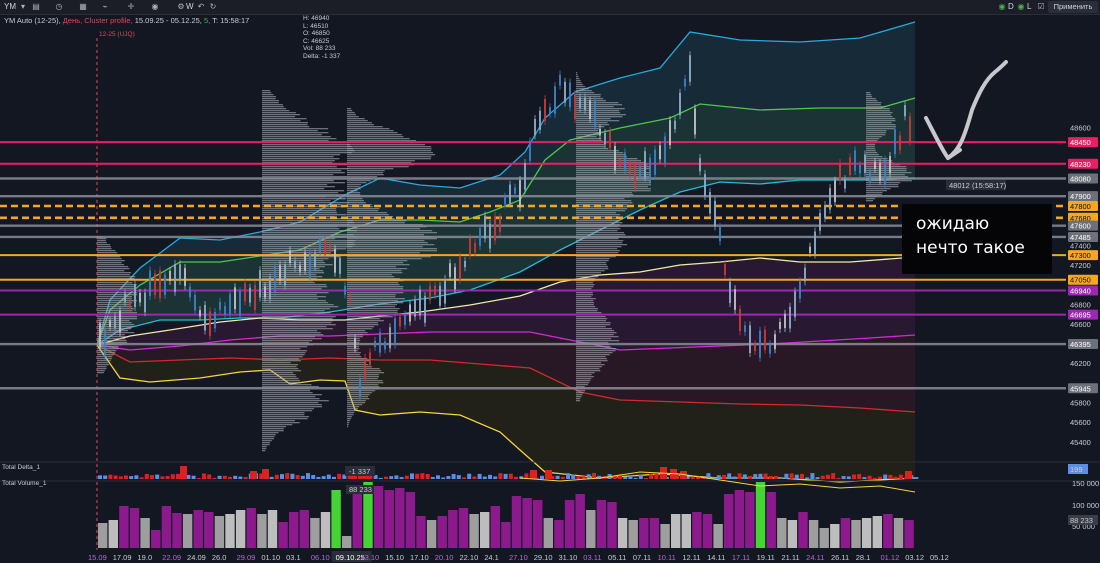 The width and height of the screenshot is (1100, 563). I want to click on undo-icon: ↶, so click(201, 7).